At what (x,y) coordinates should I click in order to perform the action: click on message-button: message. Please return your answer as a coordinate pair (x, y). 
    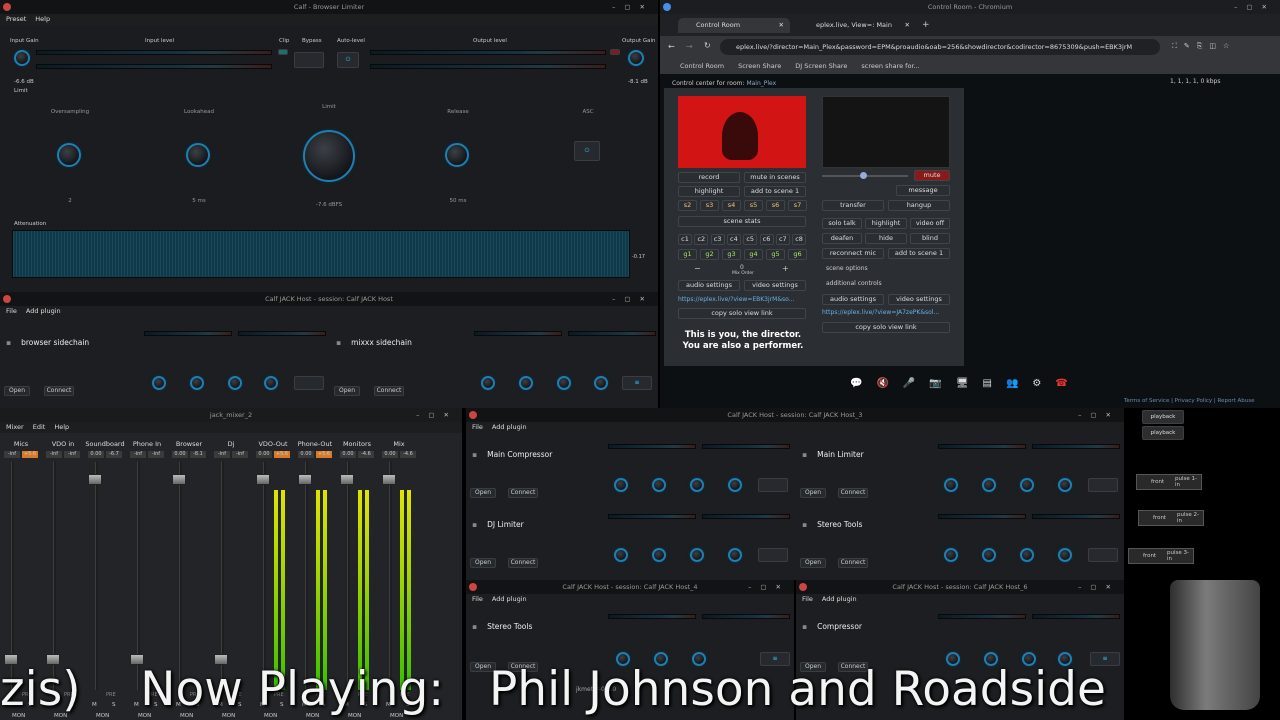
    Looking at the image, I should click on (923, 190).